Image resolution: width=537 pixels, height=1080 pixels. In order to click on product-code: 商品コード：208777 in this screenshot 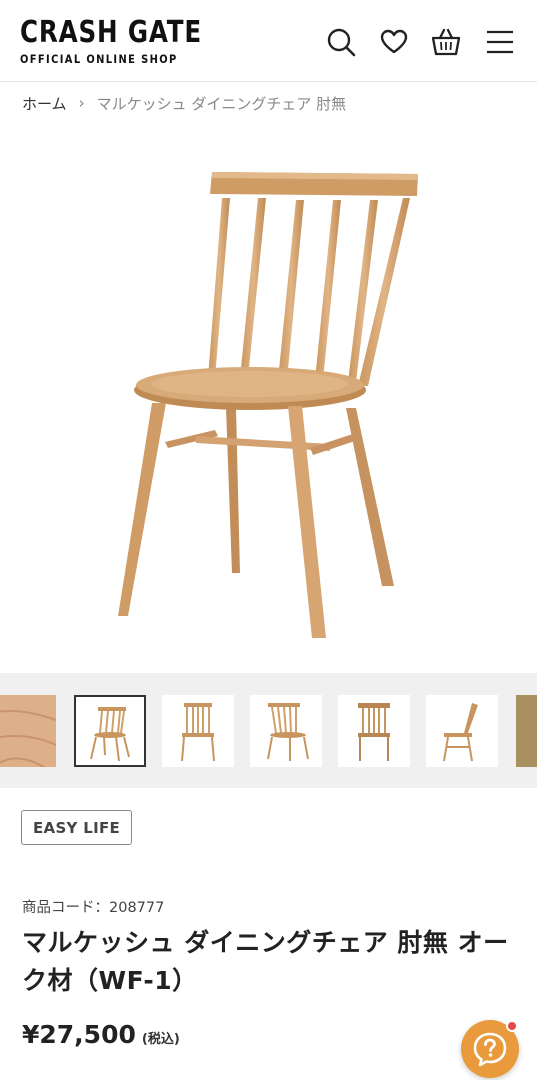, I will do `click(93, 908)`.